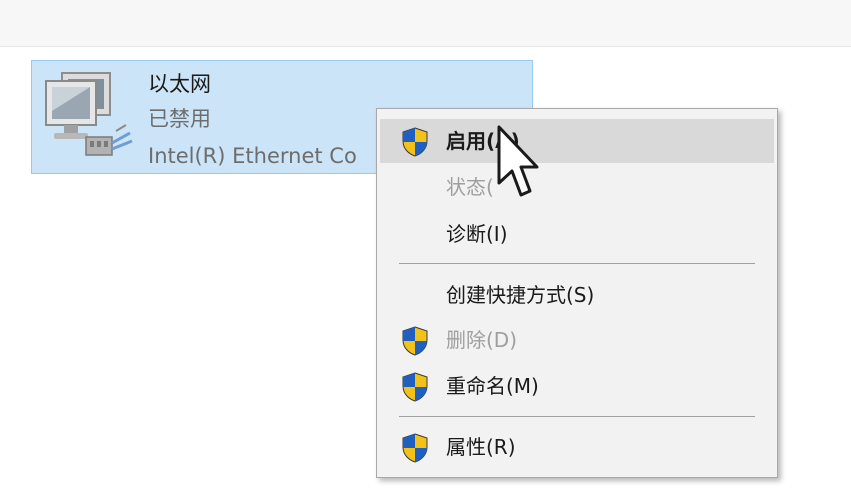  What do you see at coordinates (577, 234) in the screenshot?
I see `menu-item-diagnose: 诊断(I)` at bounding box center [577, 234].